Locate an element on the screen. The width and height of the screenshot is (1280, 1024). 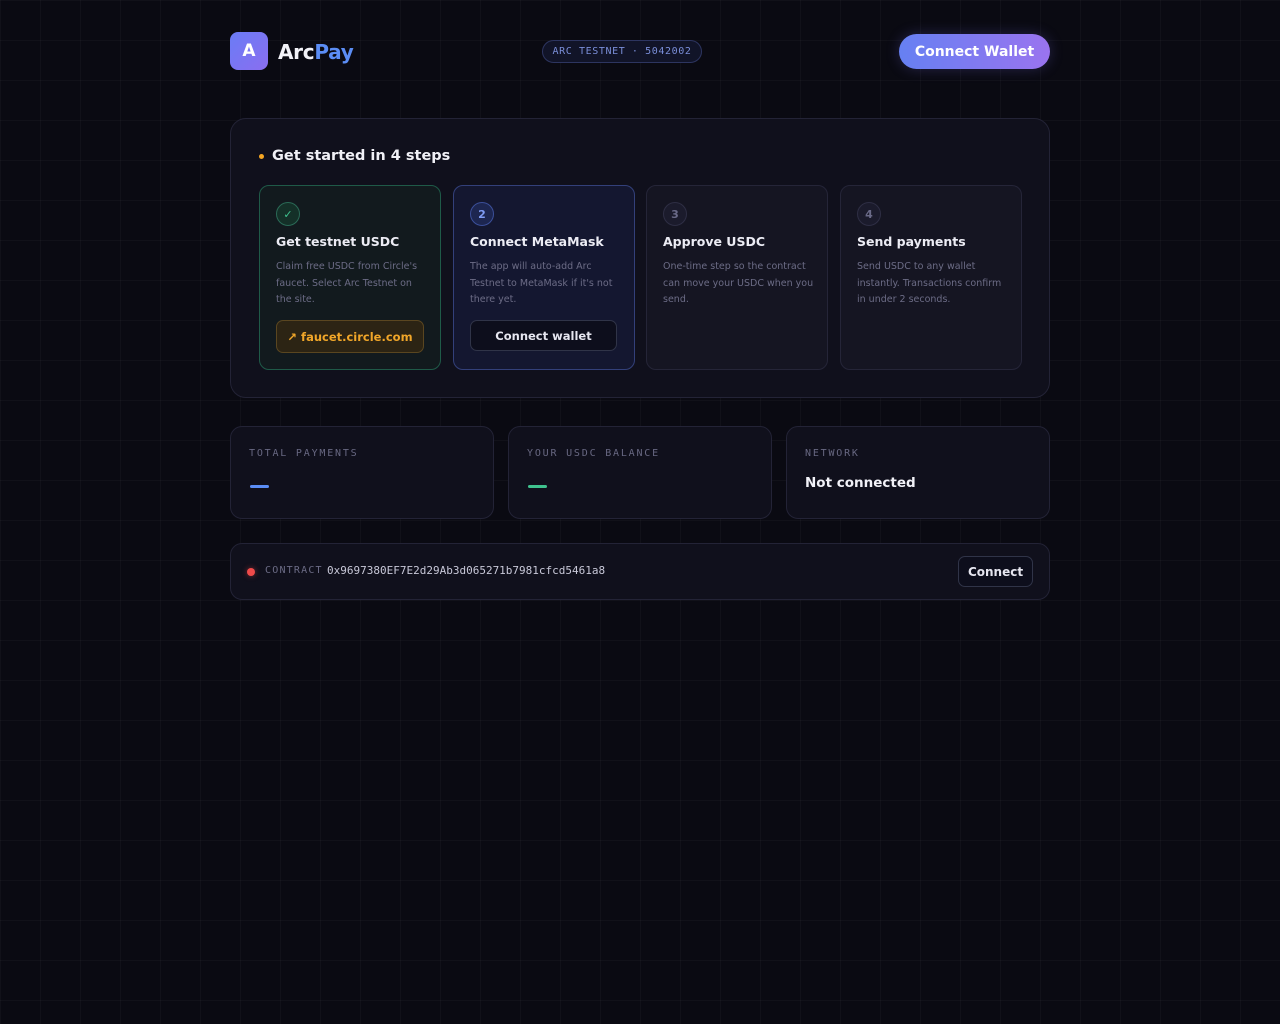
usdc-balance-card: YOUR USDC BALANCE is located at coordinates (640, 472).